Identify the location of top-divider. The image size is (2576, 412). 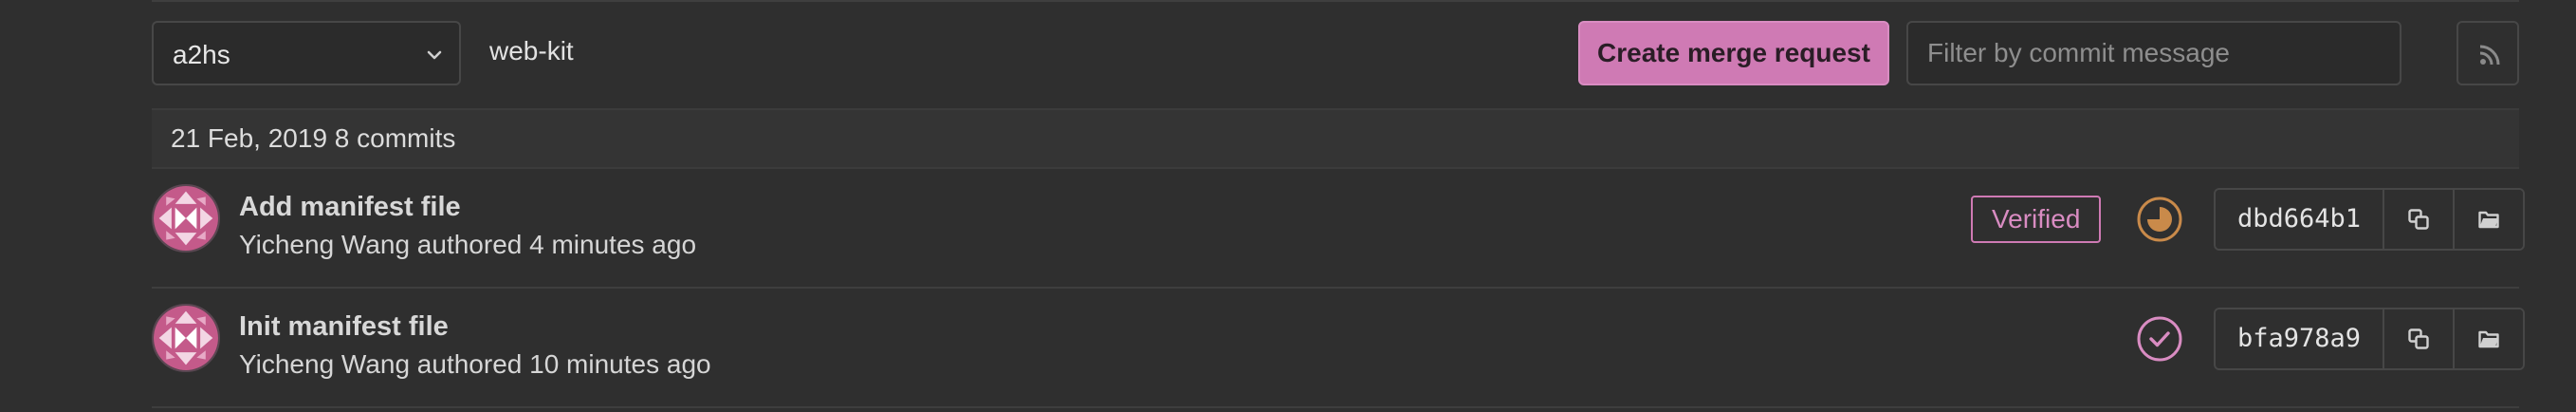
(1335, 1).